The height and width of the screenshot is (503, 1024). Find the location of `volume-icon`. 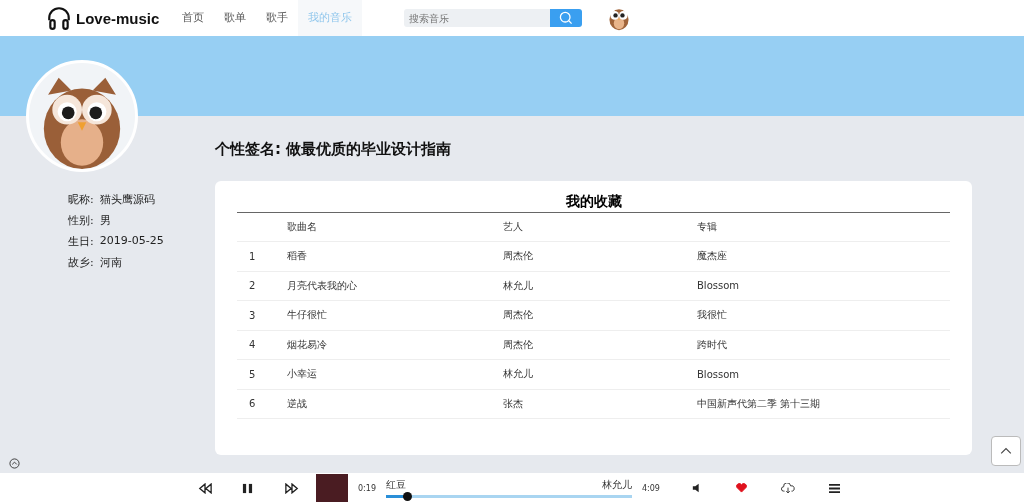

volume-icon is located at coordinates (696, 488).